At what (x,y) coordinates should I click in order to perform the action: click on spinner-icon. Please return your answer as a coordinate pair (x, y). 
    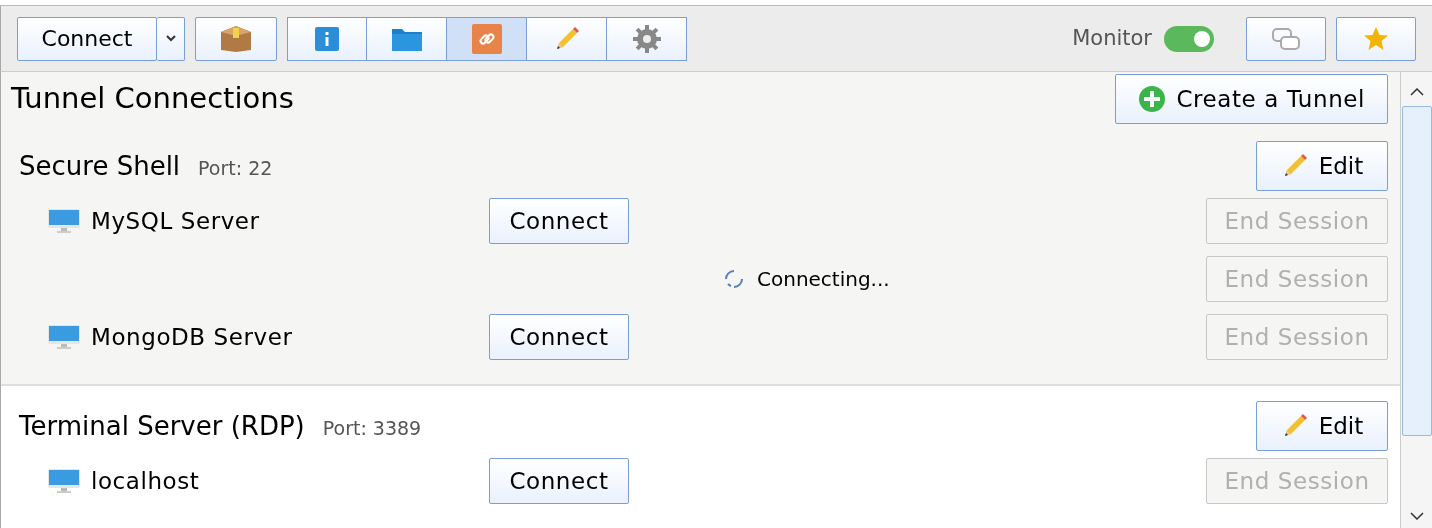
    Looking at the image, I should click on (734, 279).